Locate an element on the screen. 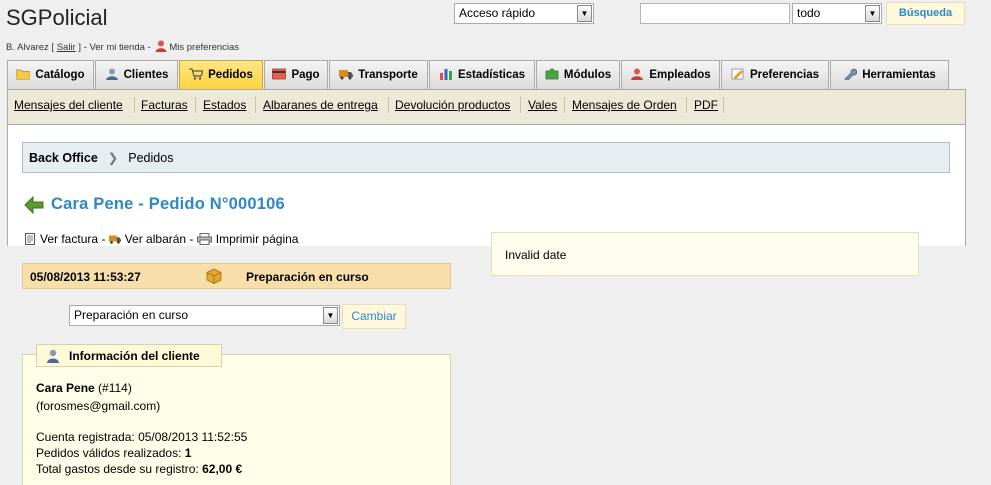 The width and height of the screenshot is (991, 485). subnav-statuses: Estados is located at coordinates (224, 105).